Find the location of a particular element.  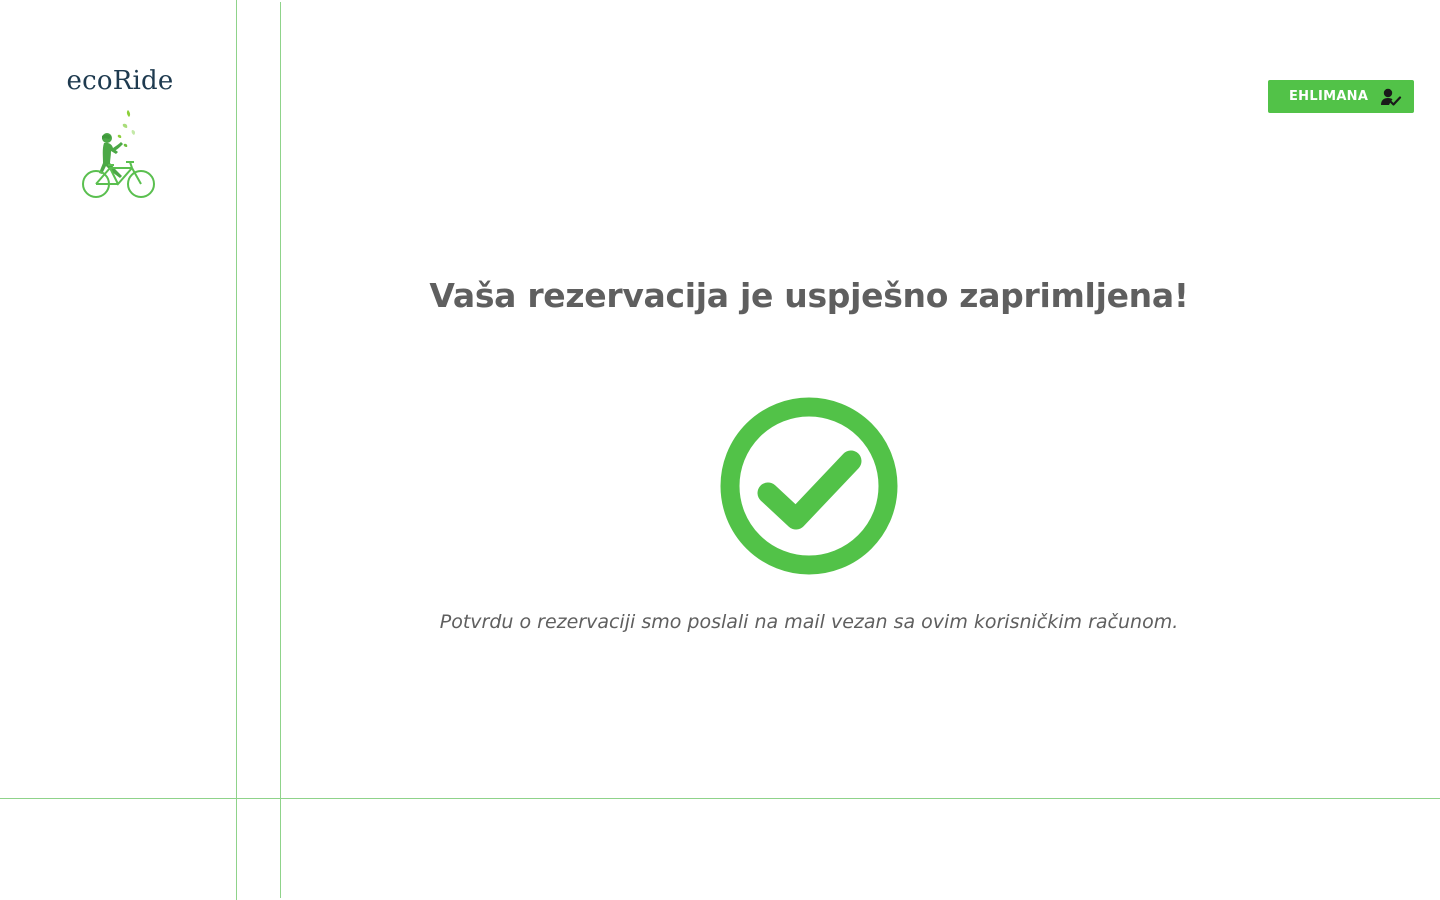

footer-divider is located at coordinates (720, 798).